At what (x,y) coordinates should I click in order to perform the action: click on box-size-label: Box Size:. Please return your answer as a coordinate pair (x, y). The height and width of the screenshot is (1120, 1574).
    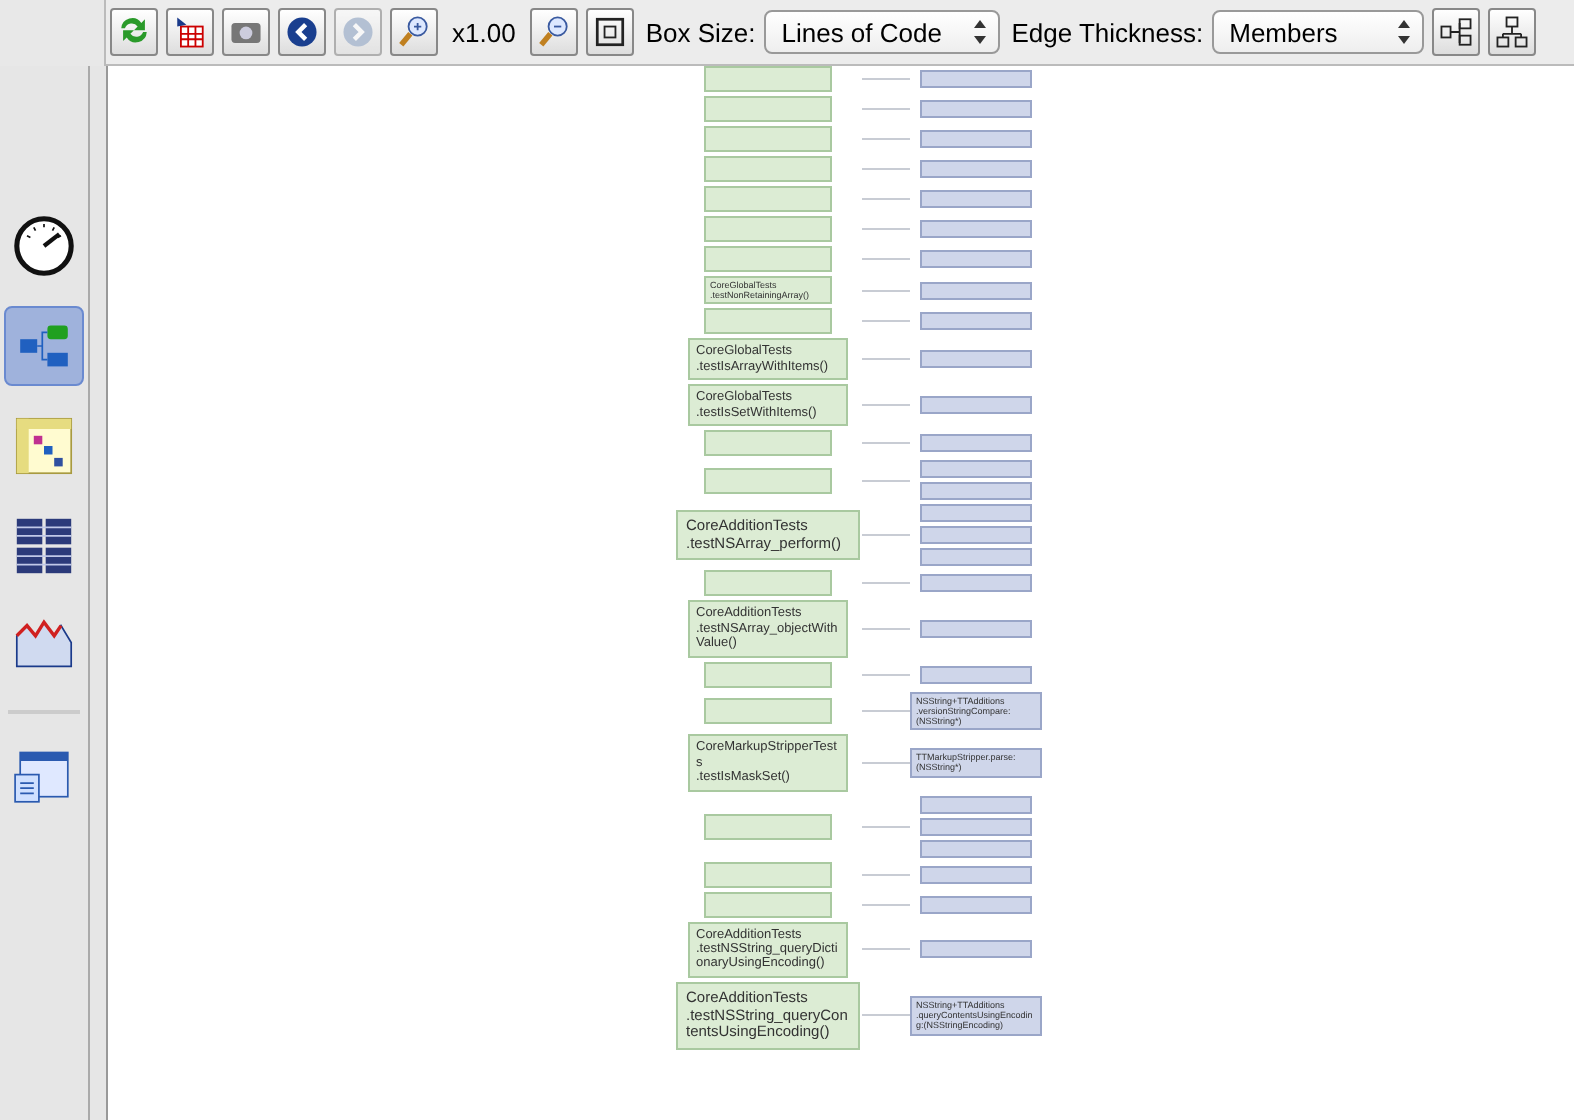
    Looking at the image, I should click on (700, 32).